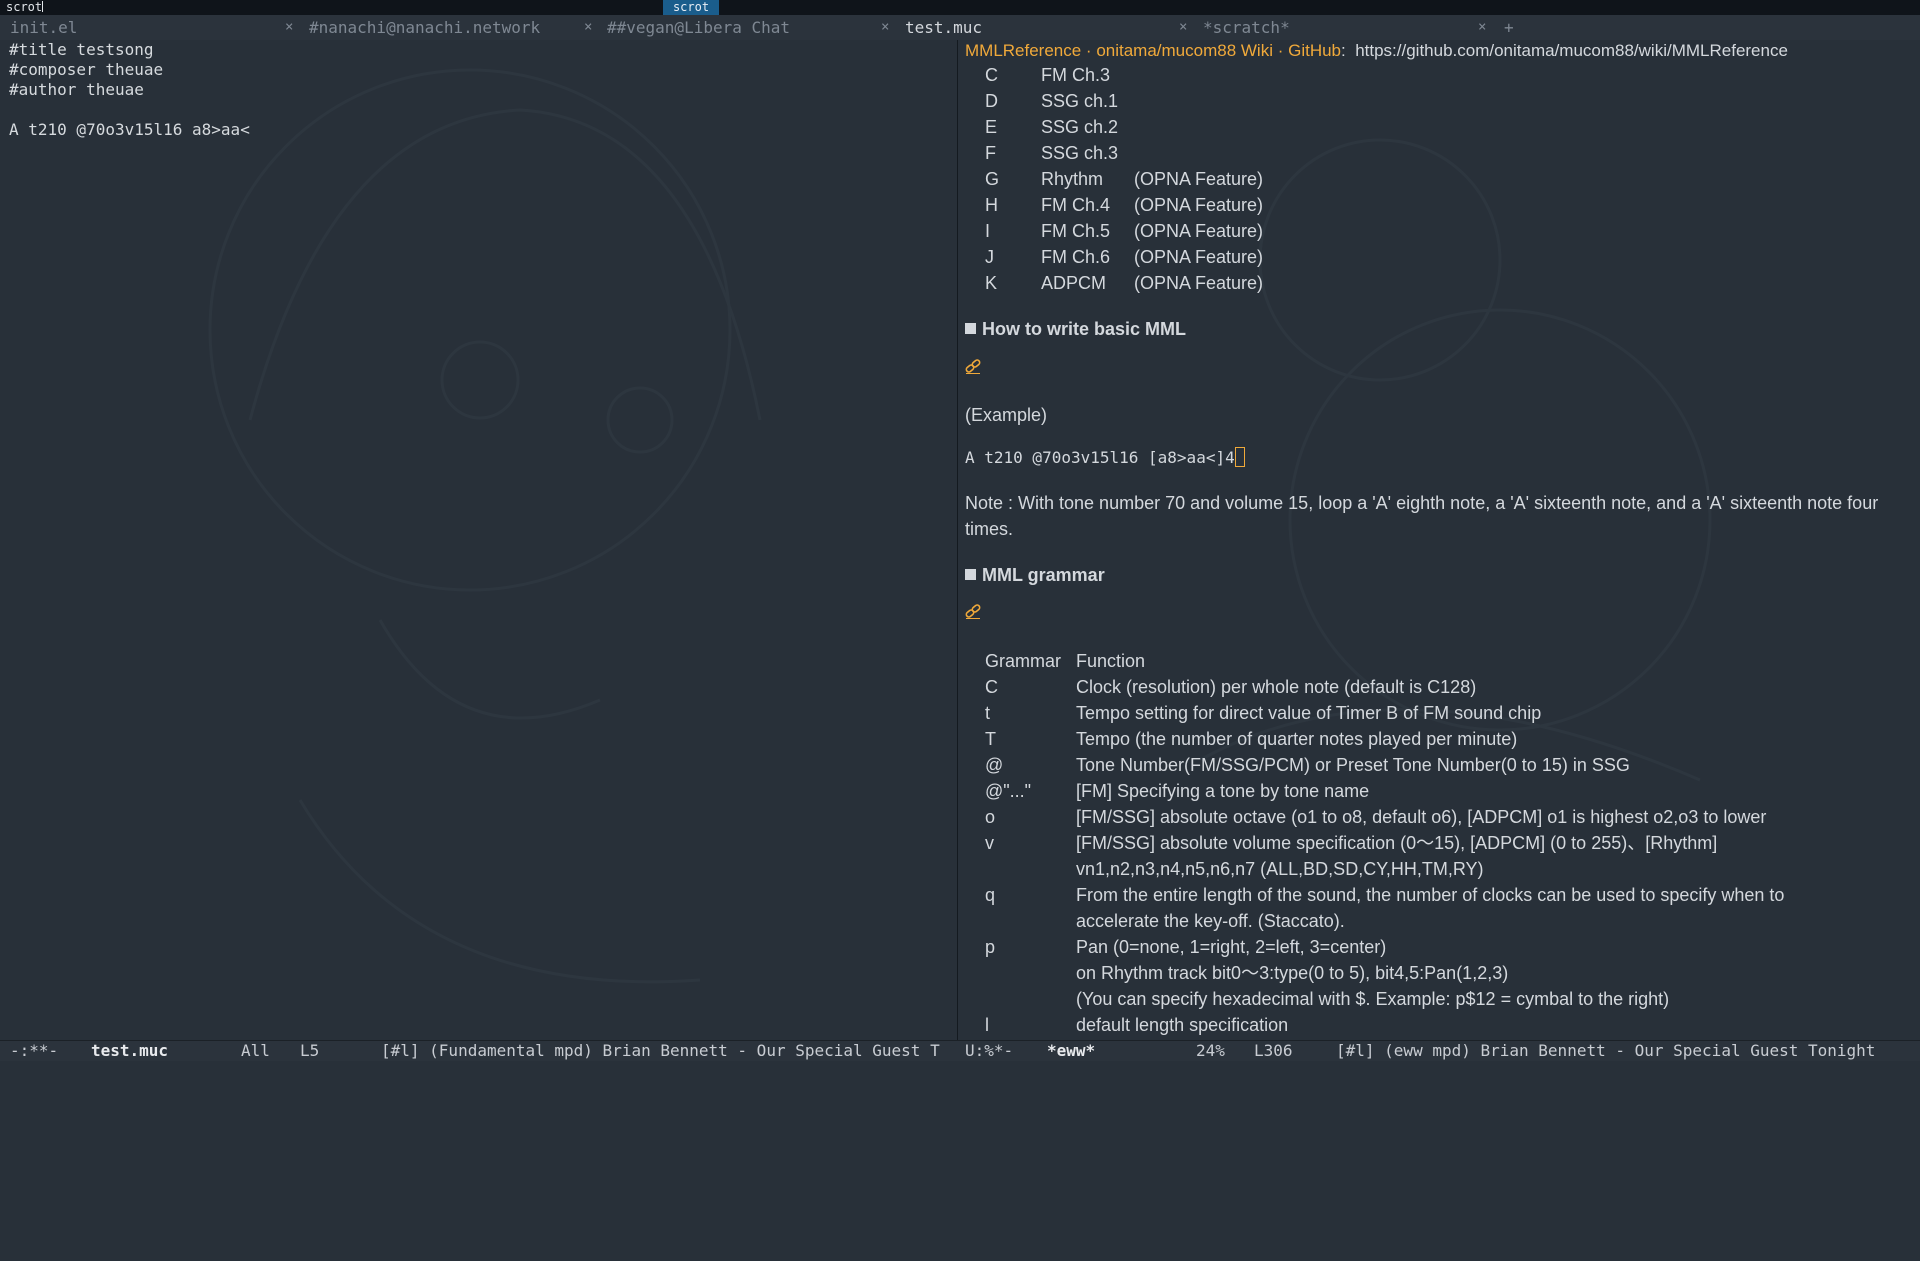  Describe the element at coordinates (1509, 27) in the screenshot. I see `add-tab-button: +` at that location.